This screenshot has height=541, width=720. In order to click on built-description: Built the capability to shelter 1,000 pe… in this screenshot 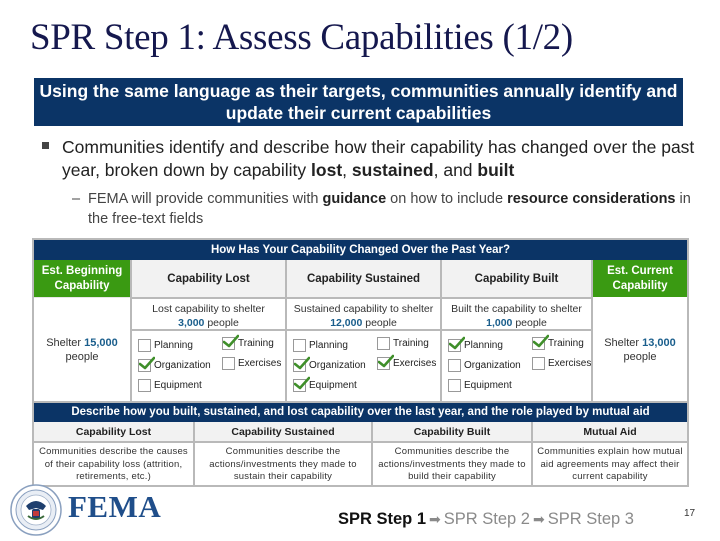, I will do `click(516, 316)`.